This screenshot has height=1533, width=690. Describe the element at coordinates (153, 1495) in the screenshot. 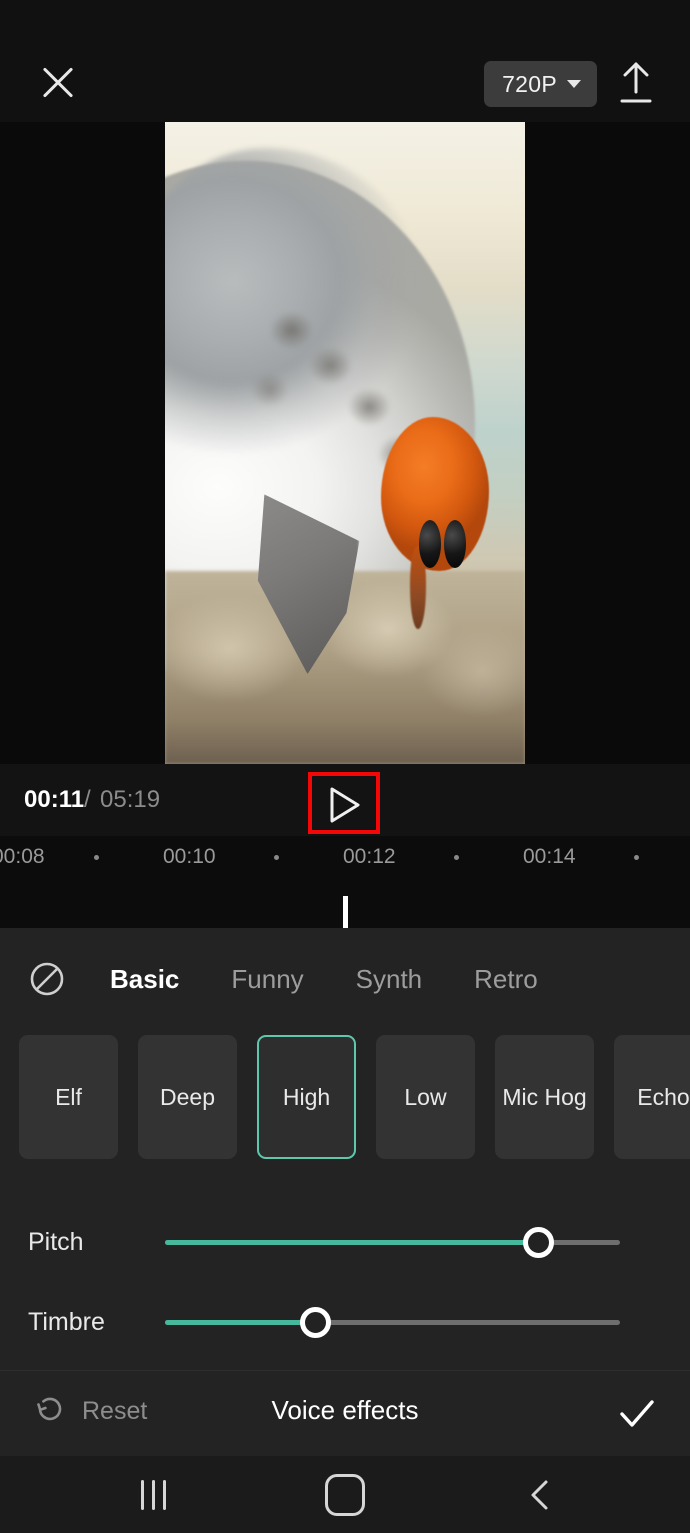

I see `recents-icon` at that location.